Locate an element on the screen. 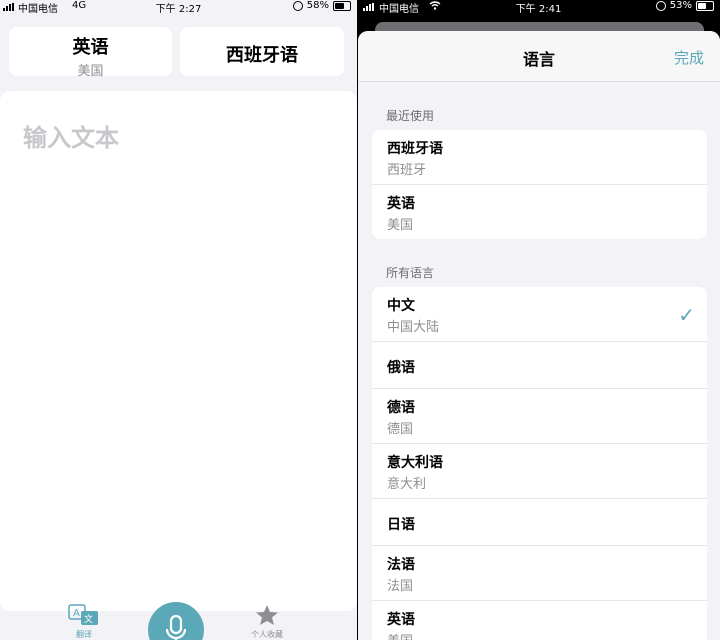 The width and height of the screenshot is (720, 640). language-region: 德国 is located at coordinates (400, 429).